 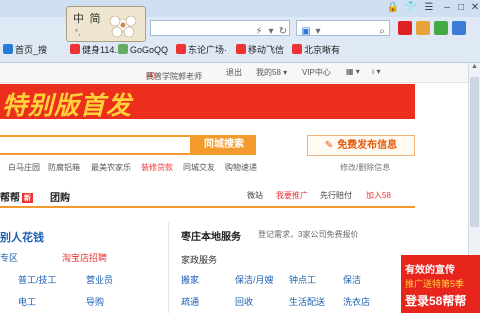 I want to click on left-link: 专区, so click(x=9, y=257).